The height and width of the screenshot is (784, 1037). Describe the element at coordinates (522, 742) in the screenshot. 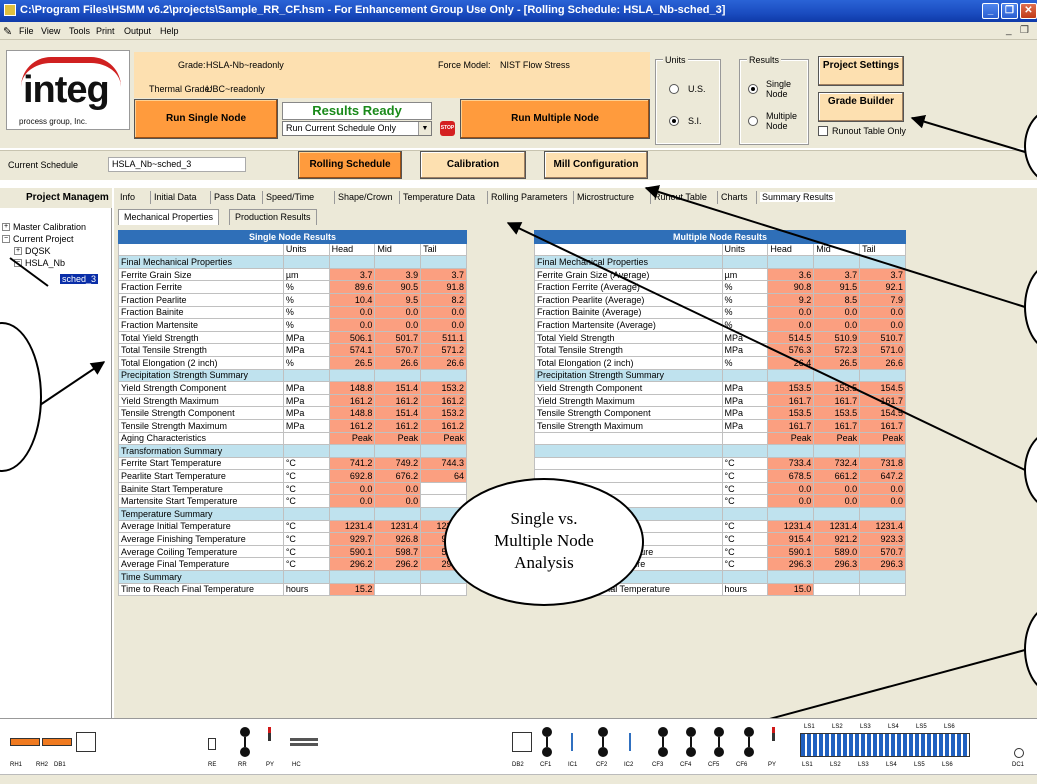

I see `descaler-2-icon` at that location.